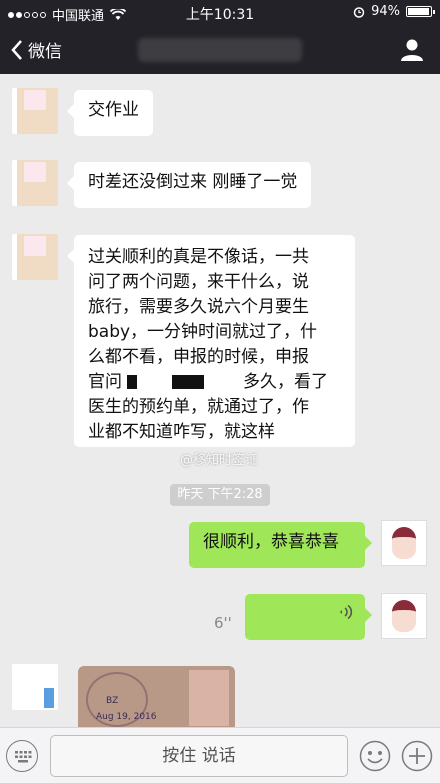  I want to click on status-right: 94%, so click(394, 11).